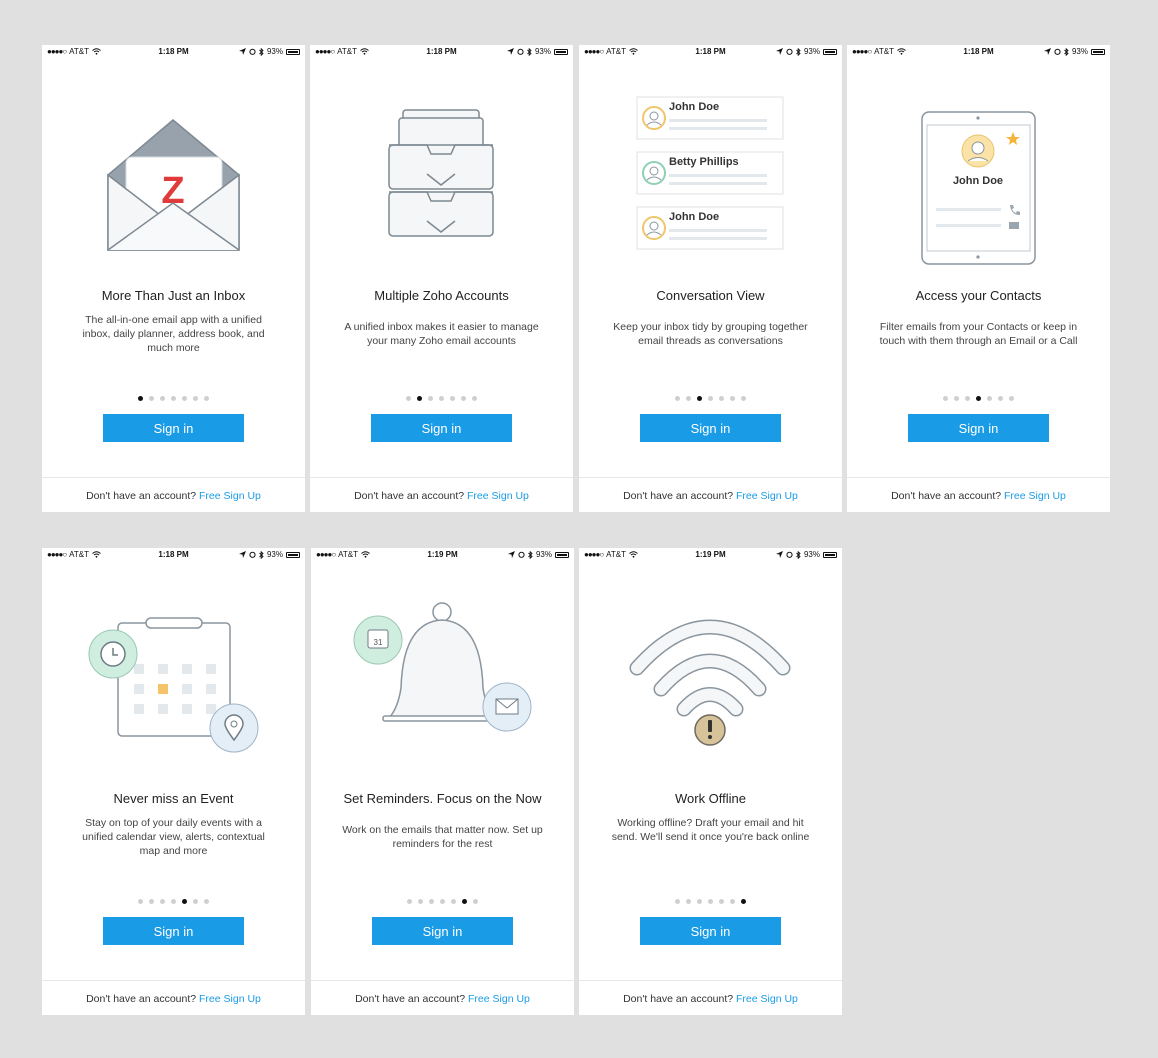  What do you see at coordinates (529, 51) in the screenshot?
I see `bluetooth-icon` at bounding box center [529, 51].